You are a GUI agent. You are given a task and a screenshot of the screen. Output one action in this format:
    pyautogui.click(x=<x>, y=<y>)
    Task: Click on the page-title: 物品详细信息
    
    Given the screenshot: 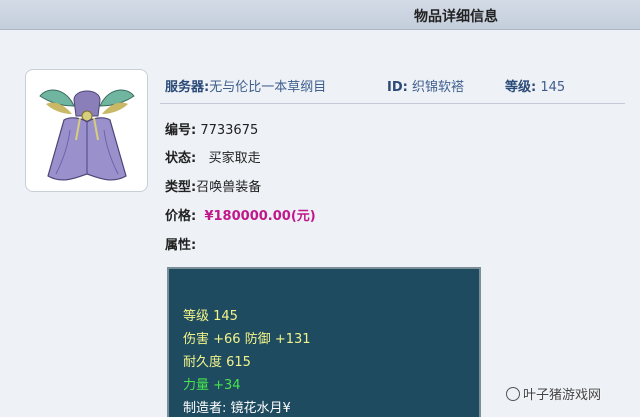 What is the action you would take?
    pyautogui.click(x=456, y=17)
    